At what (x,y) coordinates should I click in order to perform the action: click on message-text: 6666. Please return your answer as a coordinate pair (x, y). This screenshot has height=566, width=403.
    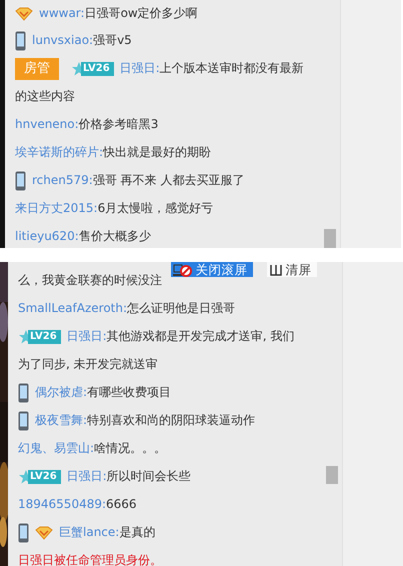
    Looking at the image, I should click on (121, 504).